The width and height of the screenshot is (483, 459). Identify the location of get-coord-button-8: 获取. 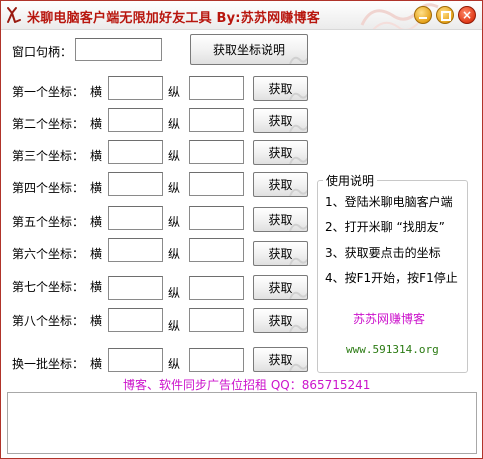
(280, 320).